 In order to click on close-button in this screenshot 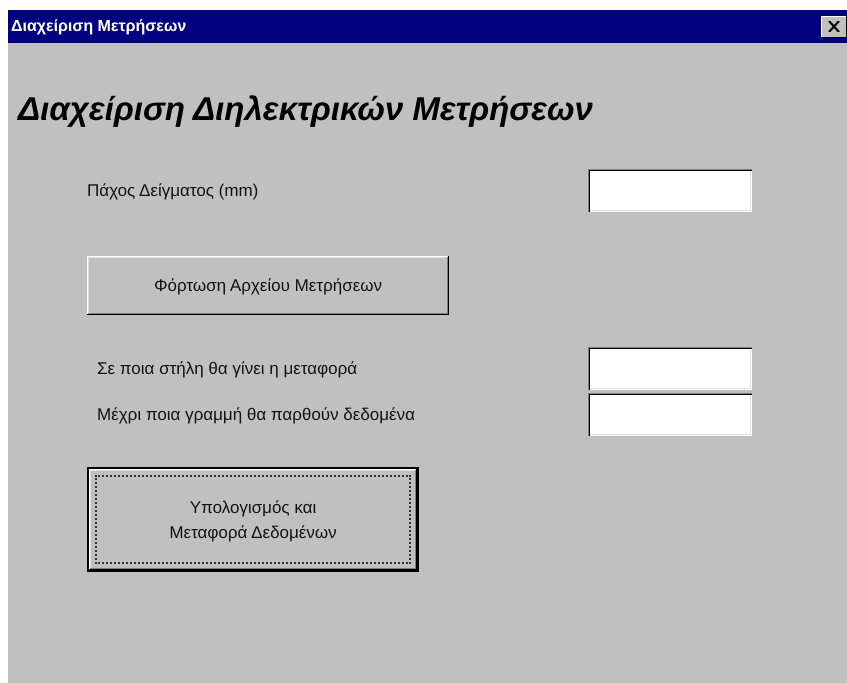, I will do `click(834, 27)`.